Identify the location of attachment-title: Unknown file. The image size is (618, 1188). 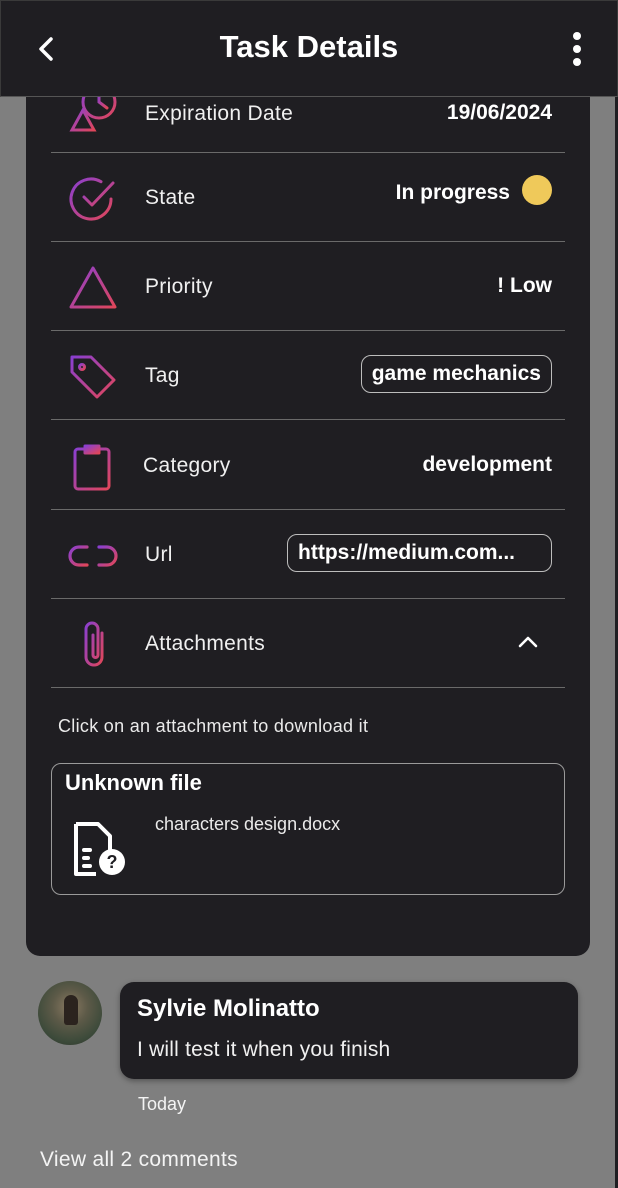
(133, 782).